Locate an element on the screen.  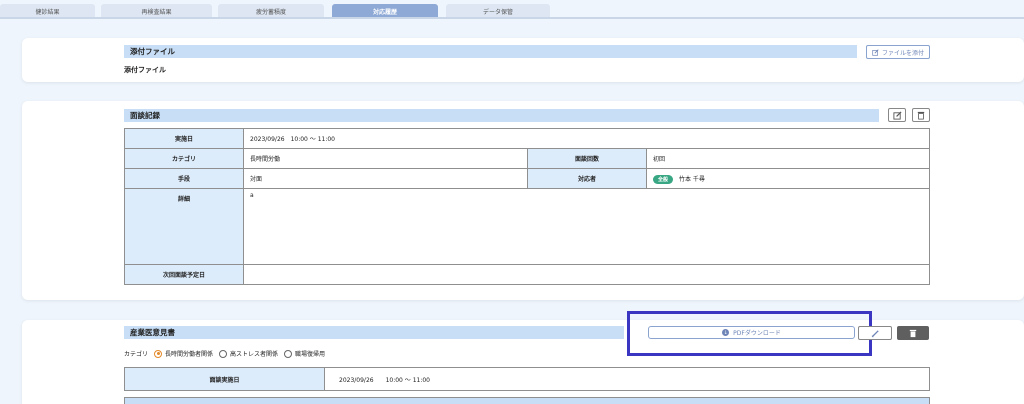
tab-data-storage: データ保管 is located at coordinates (498, 11).